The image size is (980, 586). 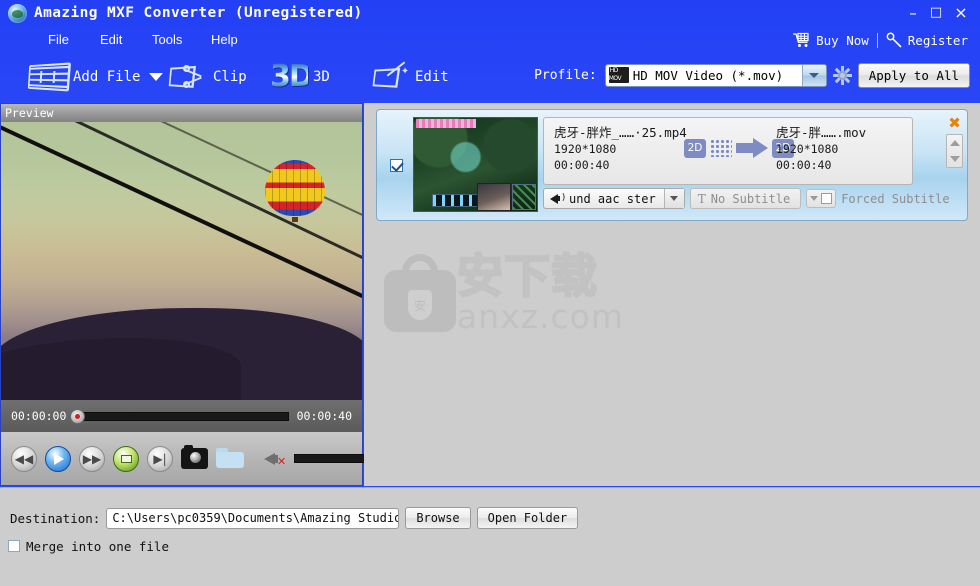 What do you see at coordinates (58, 458) in the screenshot?
I see `play-icon` at bounding box center [58, 458].